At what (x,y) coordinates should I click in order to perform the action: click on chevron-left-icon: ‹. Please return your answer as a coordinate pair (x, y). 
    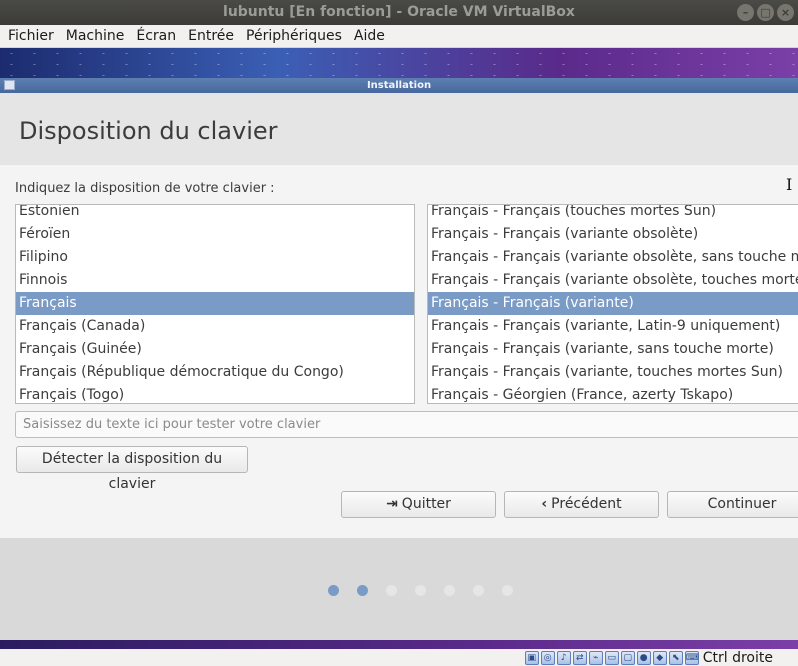
    Looking at the image, I should click on (544, 504).